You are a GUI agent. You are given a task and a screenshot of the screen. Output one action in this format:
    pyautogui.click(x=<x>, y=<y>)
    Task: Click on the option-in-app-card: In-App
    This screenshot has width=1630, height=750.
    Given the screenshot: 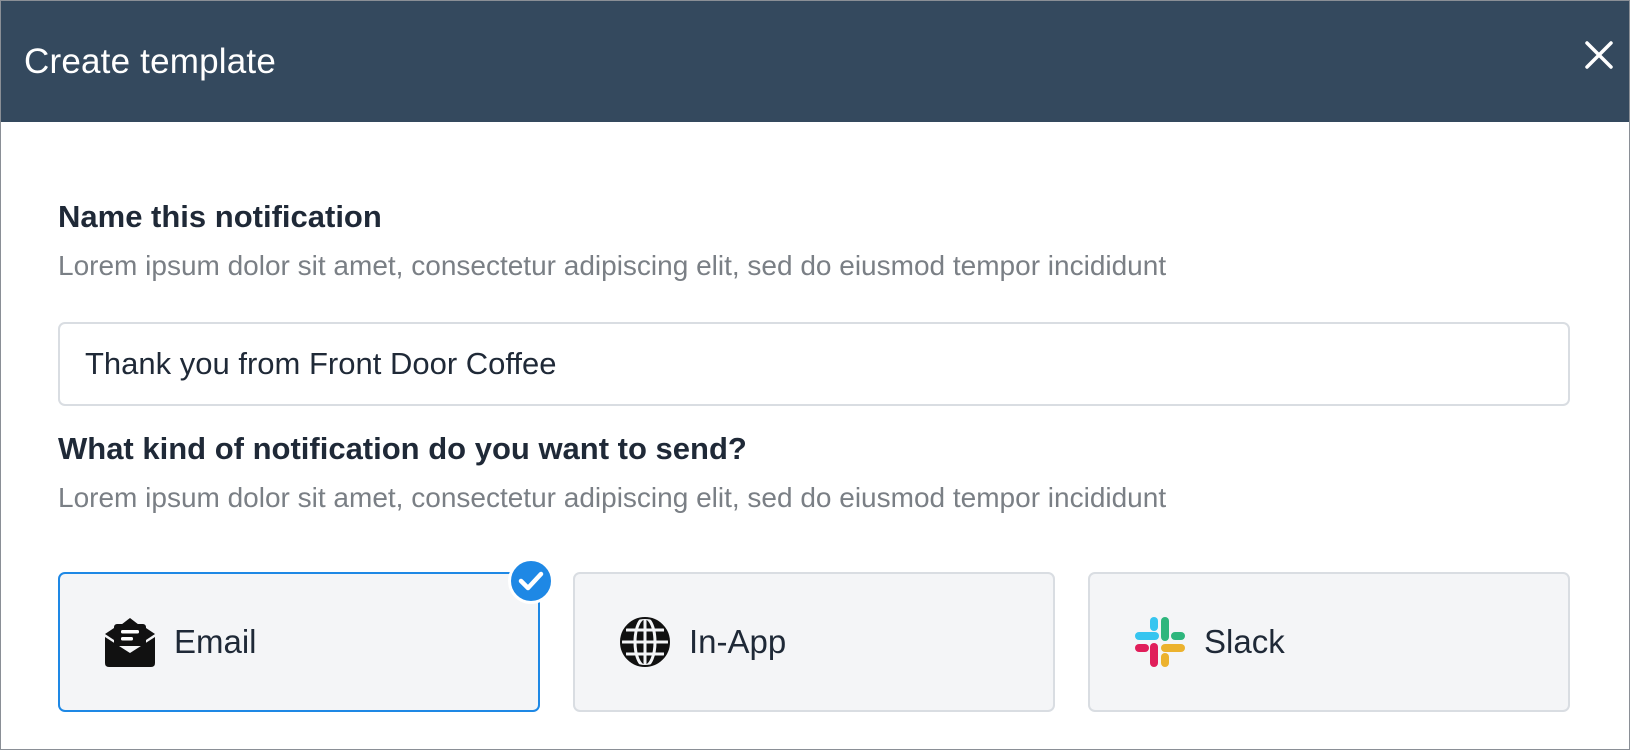 What is the action you would take?
    pyautogui.click(x=814, y=642)
    